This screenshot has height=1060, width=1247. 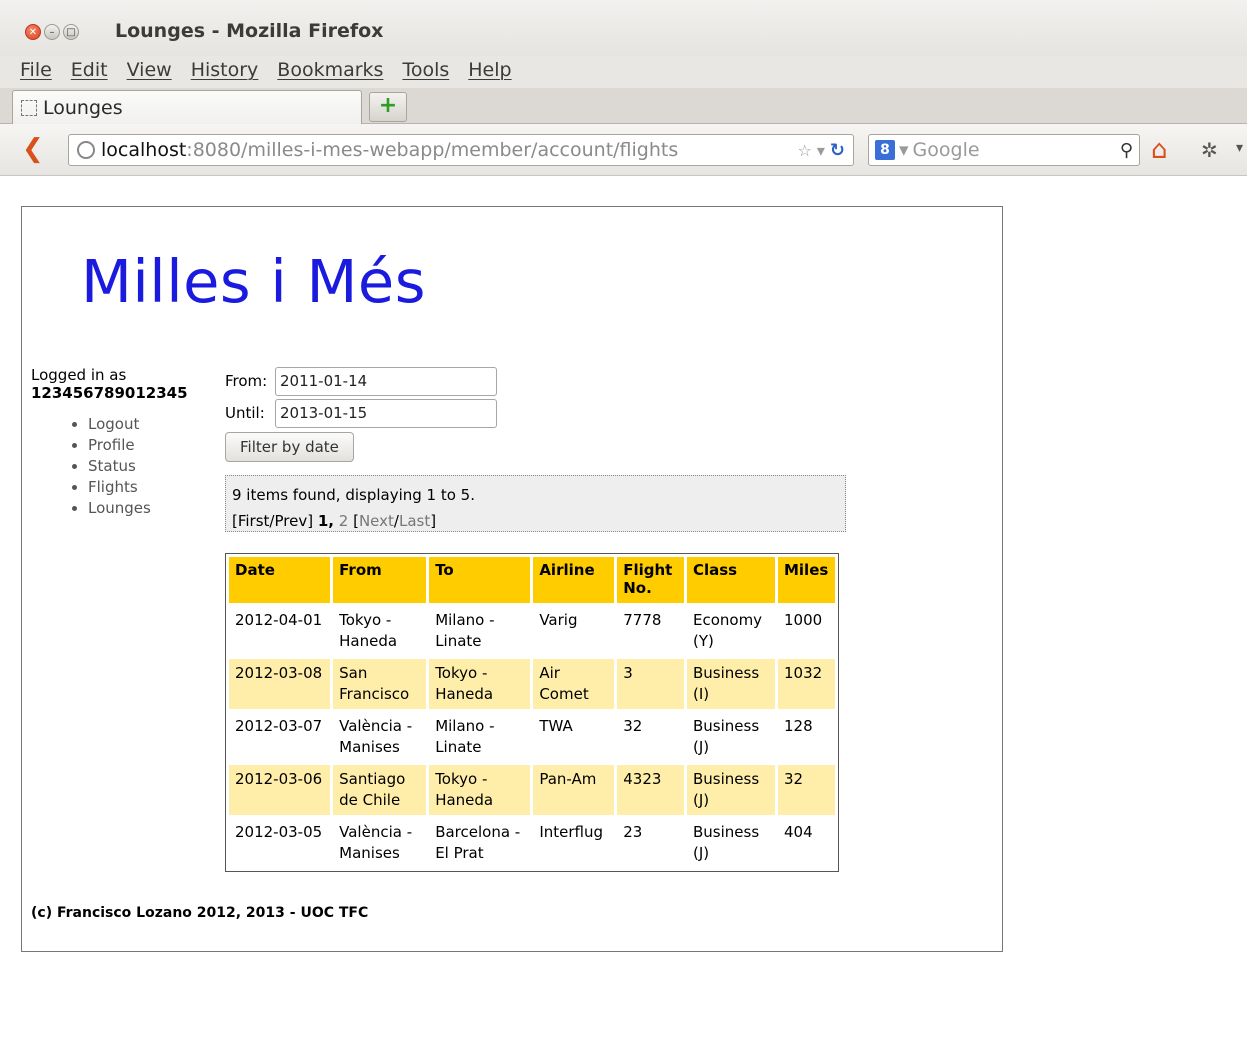 What do you see at coordinates (86, 150) in the screenshot?
I see `globe-icon` at bounding box center [86, 150].